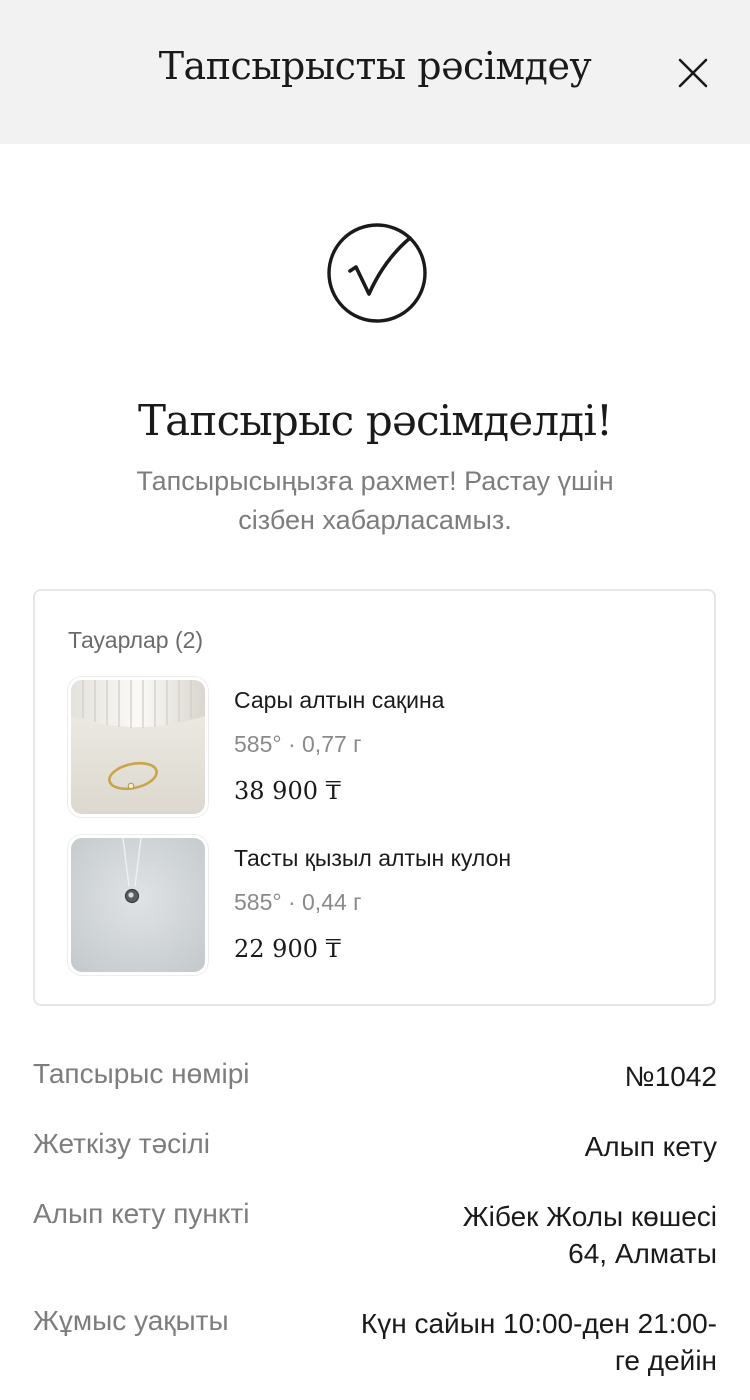 Image resolution: width=750 pixels, height=1400 pixels. I want to click on item-name: Тасты қызыл алтын кулон, so click(373, 858).